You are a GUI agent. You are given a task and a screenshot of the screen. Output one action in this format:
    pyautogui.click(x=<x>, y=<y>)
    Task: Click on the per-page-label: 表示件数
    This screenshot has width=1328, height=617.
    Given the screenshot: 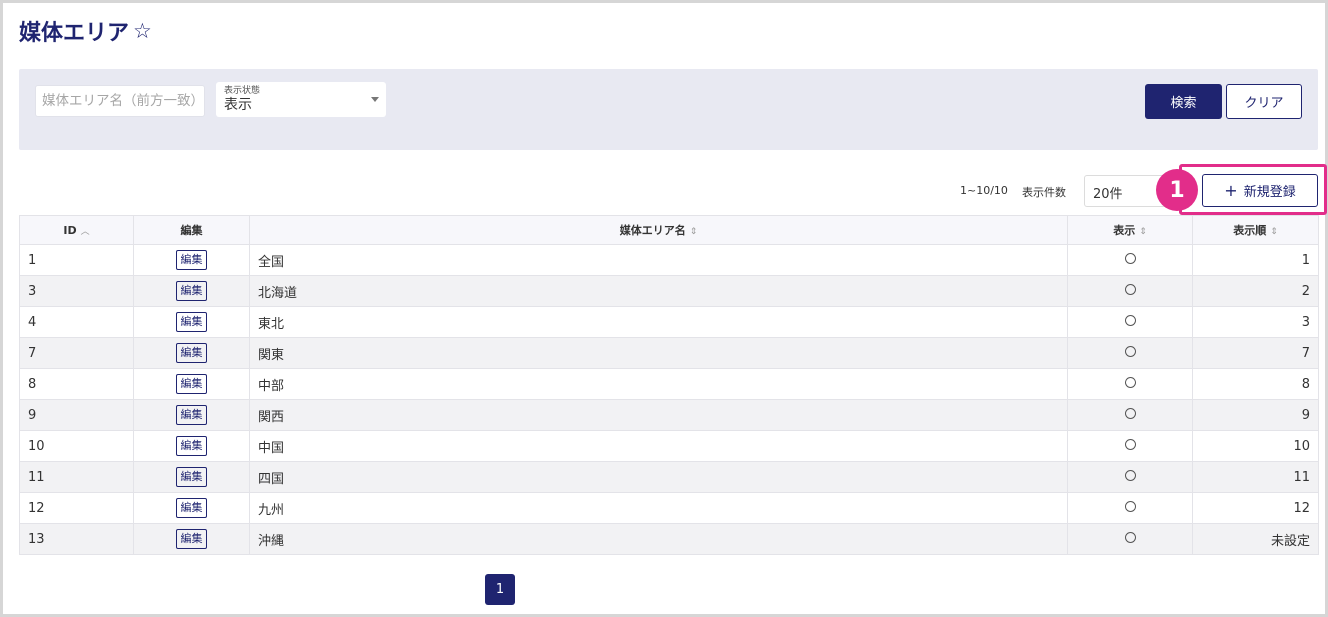 What is the action you would take?
    pyautogui.click(x=1044, y=192)
    